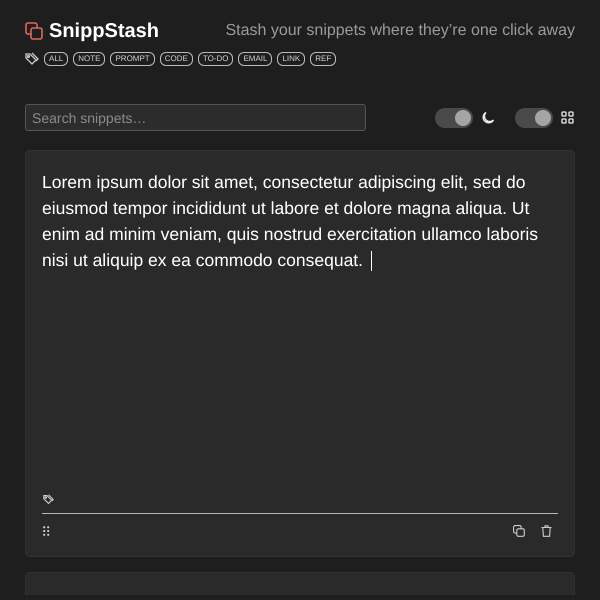  What do you see at coordinates (89, 59) in the screenshot?
I see `tag-filter: NOTE` at bounding box center [89, 59].